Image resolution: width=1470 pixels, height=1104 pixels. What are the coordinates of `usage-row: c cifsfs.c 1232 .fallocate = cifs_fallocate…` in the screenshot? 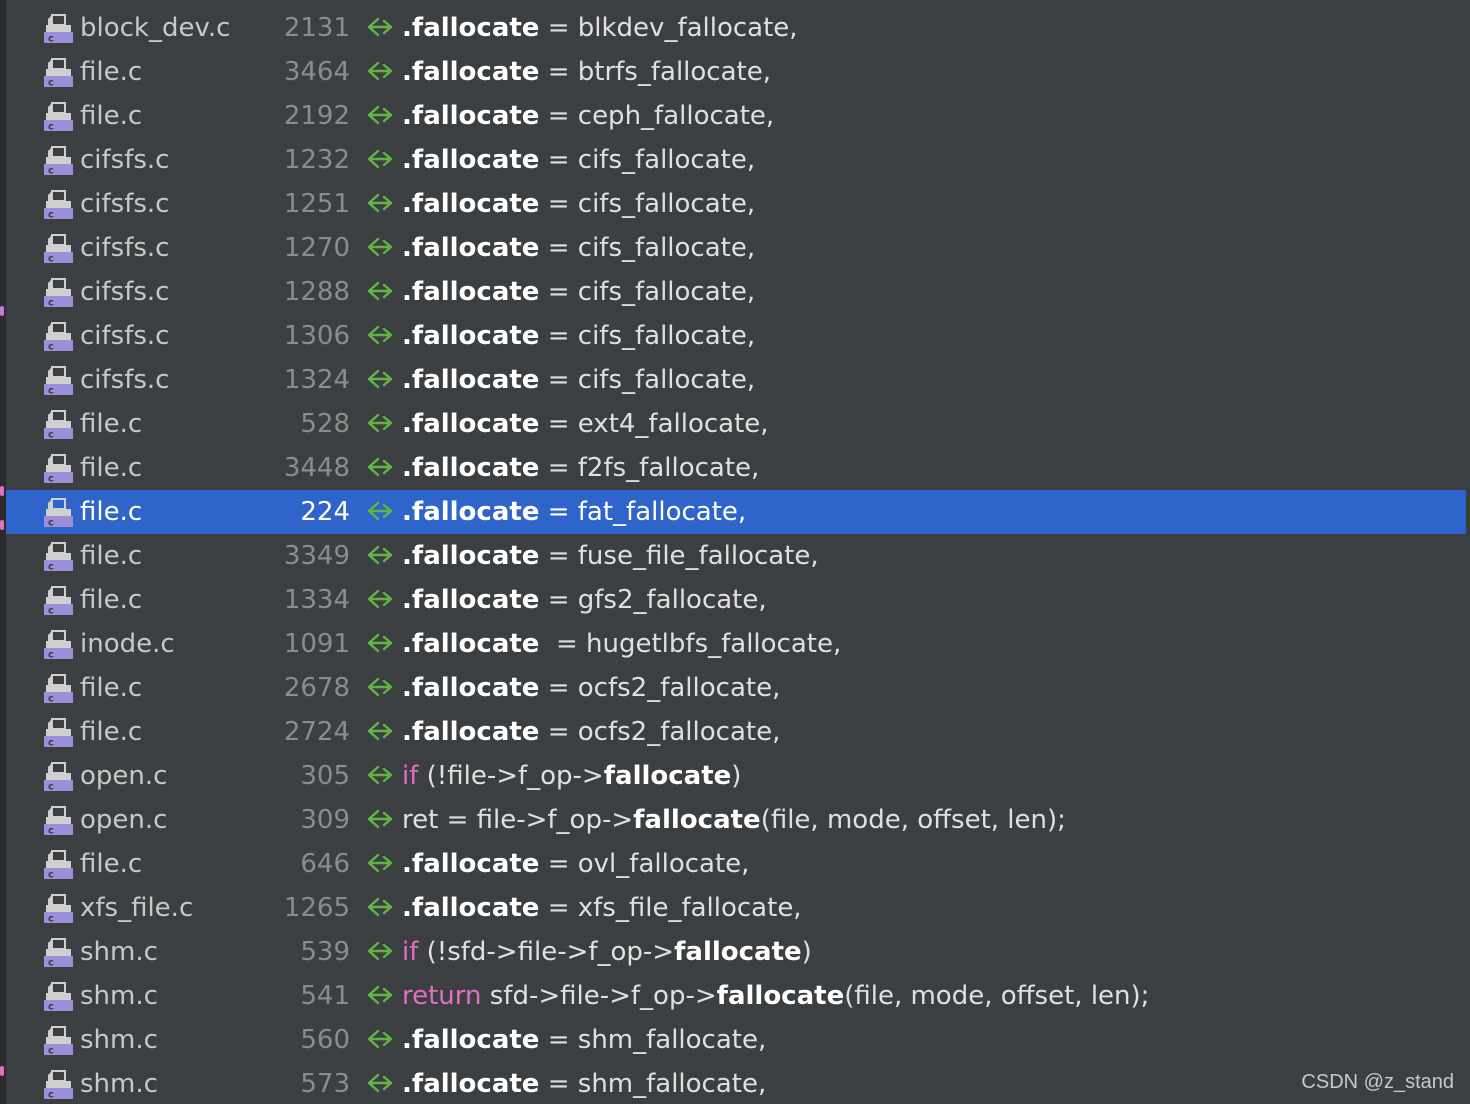 It's located at (736, 160).